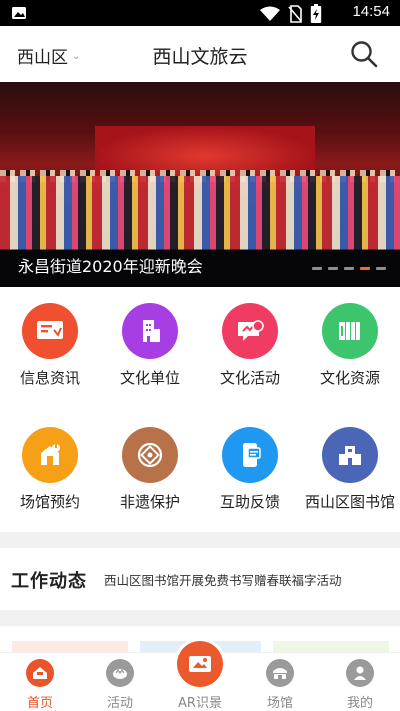  I want to click on grid-label: 文化单位, so click(149, 378).